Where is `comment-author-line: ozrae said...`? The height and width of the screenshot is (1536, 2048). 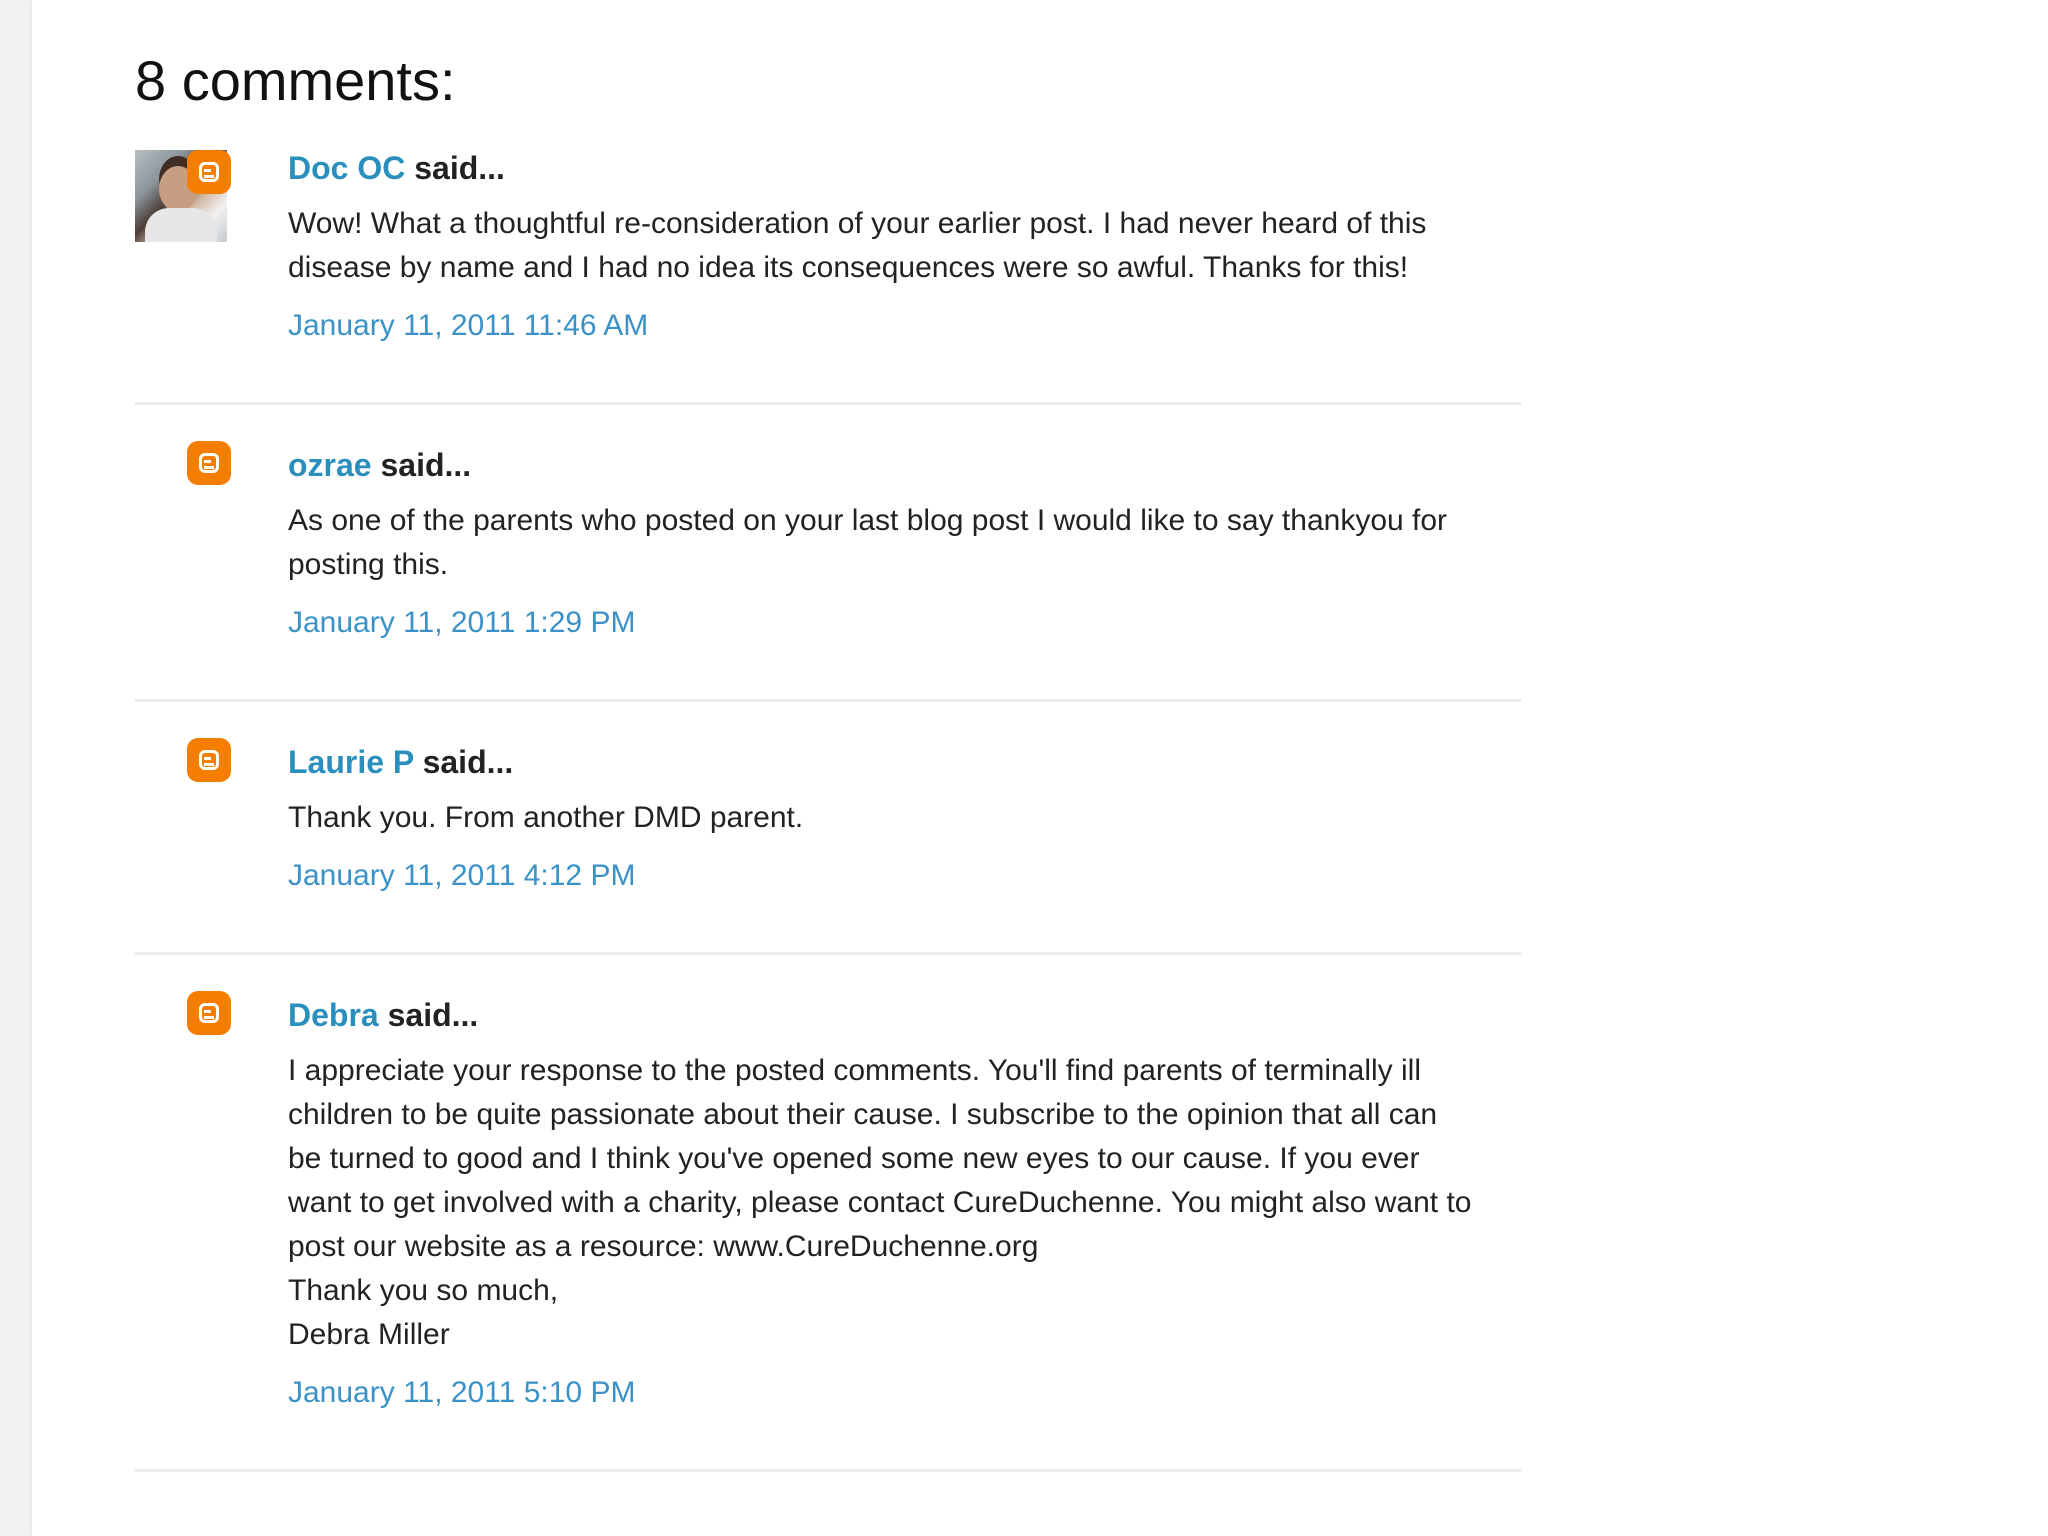
comment-author-line: ozrae said... is located at coordinates (880, 465).